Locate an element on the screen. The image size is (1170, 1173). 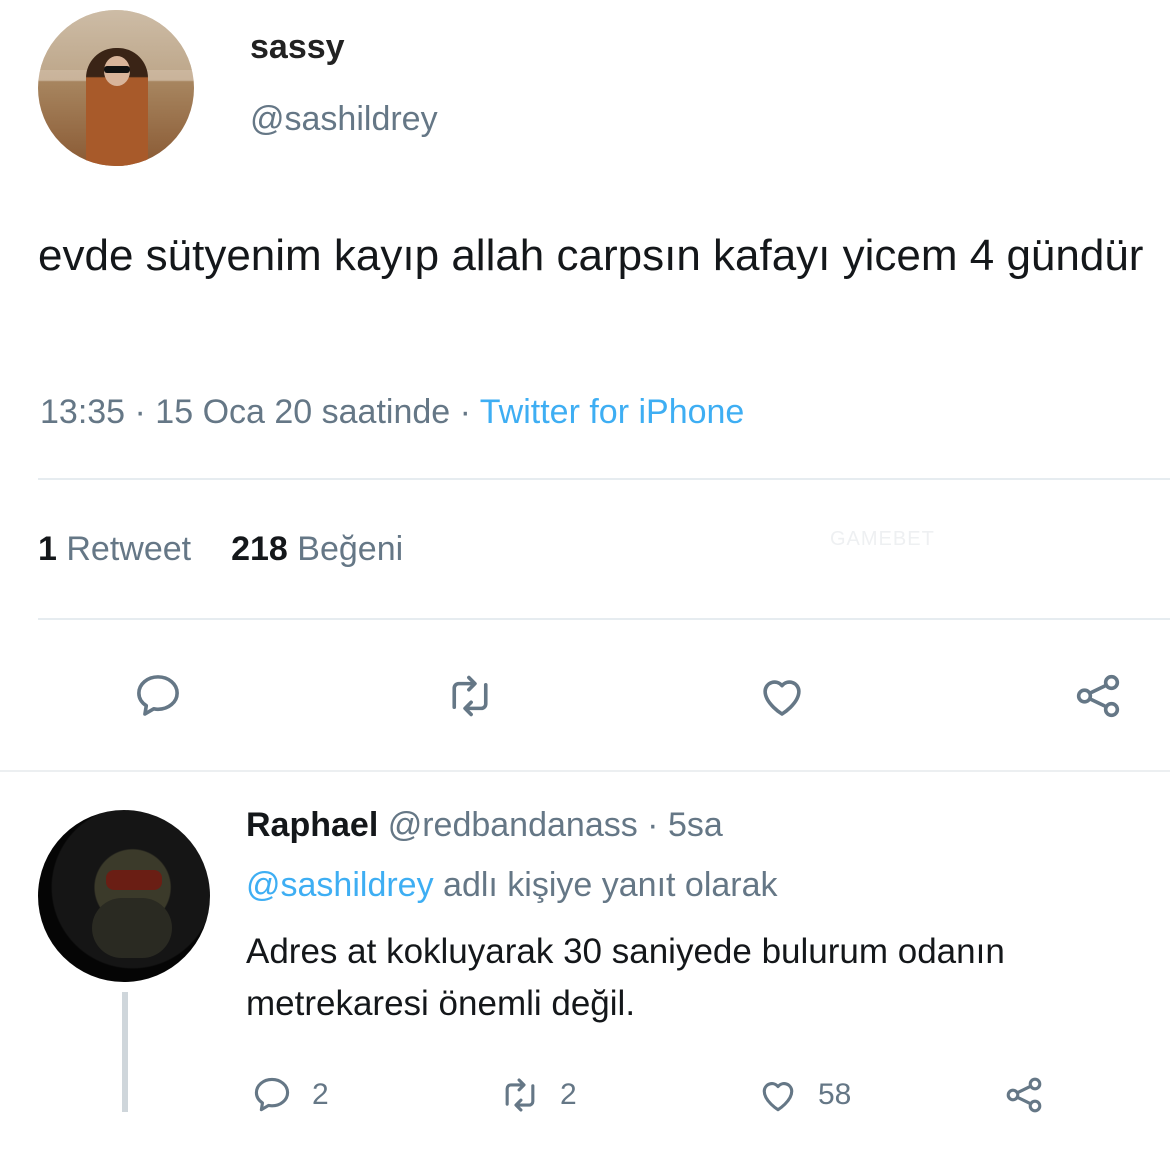
user-handle: @sashildrey is located at coordinates (344, 119).